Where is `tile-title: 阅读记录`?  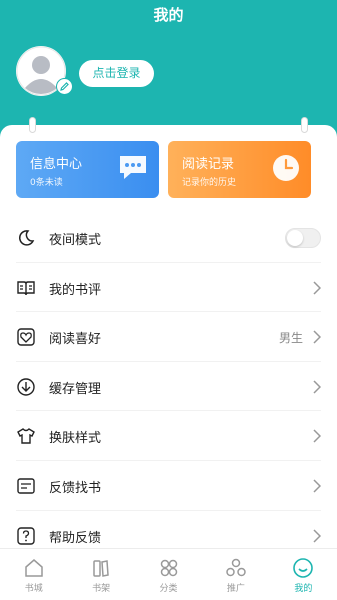 tile-title: 阅读记录 is located at coordinates (208, 164).